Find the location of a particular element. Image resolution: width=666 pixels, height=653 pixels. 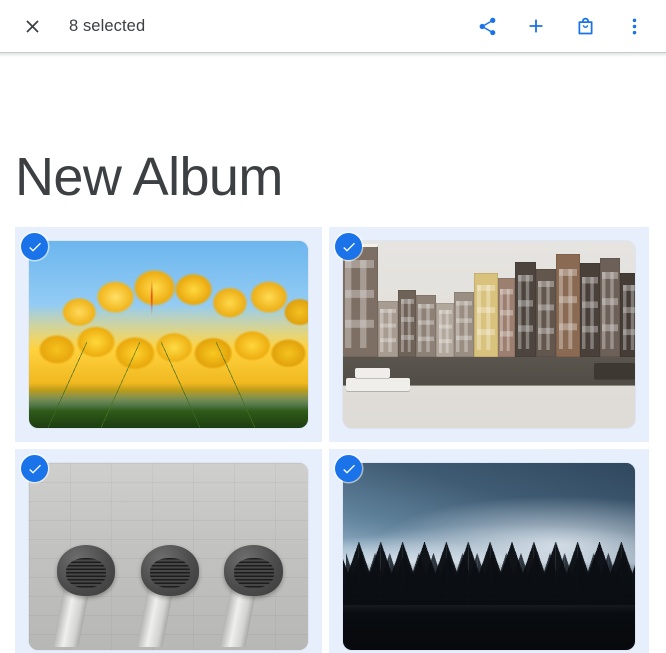

photo-thumbnail-tulips is located at coordinates (168, 334).